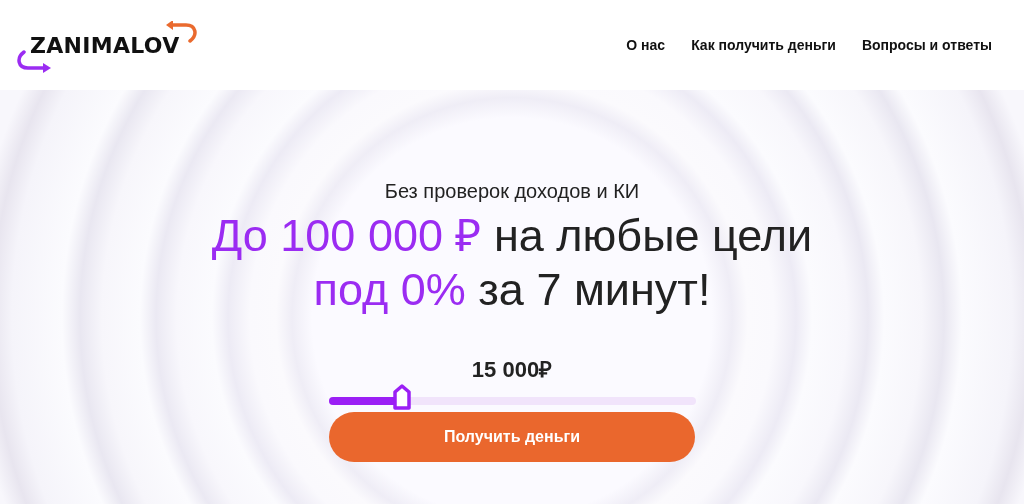 This screenshot has width=1024, height=504. What do you see at coordinates (512, 369) in the screenshot?
I see `loan-amount: 15 000₽` at bounding box center [512, 369].